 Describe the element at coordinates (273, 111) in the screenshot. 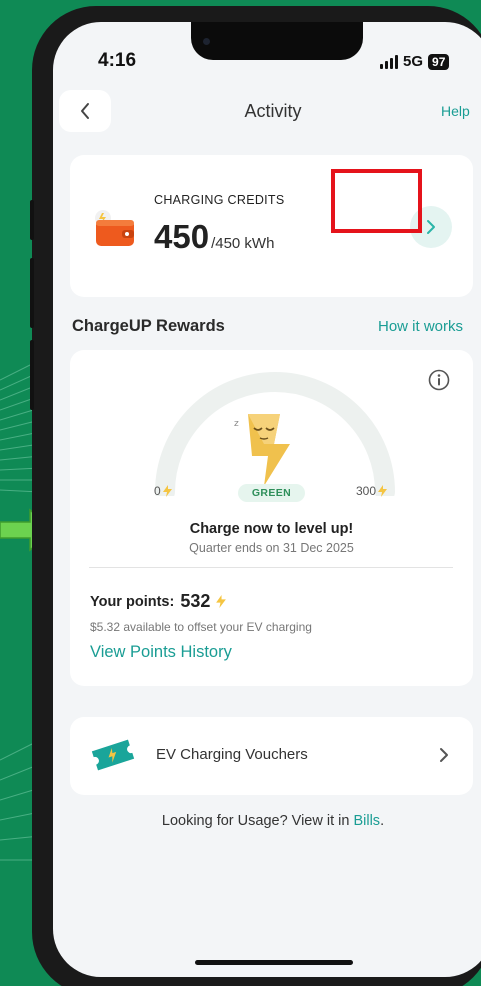

I see `page-title: Activity` at that location.